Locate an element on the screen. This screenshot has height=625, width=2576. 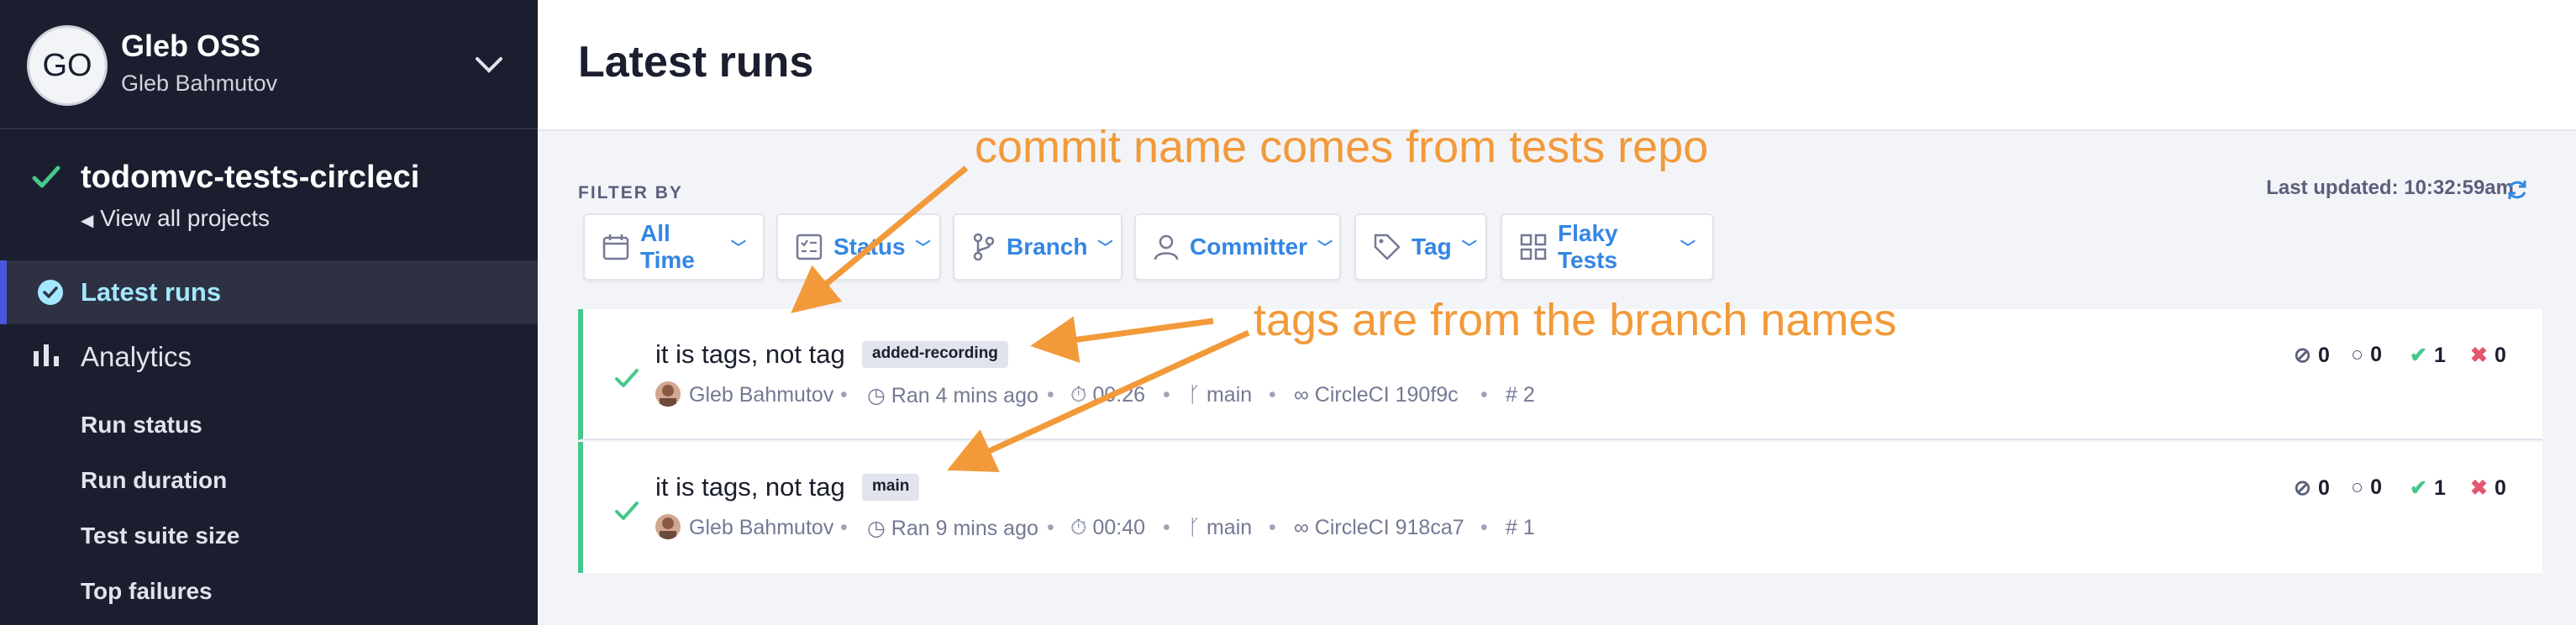
run-number-label: 2 is located at coordinates (1528, 395).